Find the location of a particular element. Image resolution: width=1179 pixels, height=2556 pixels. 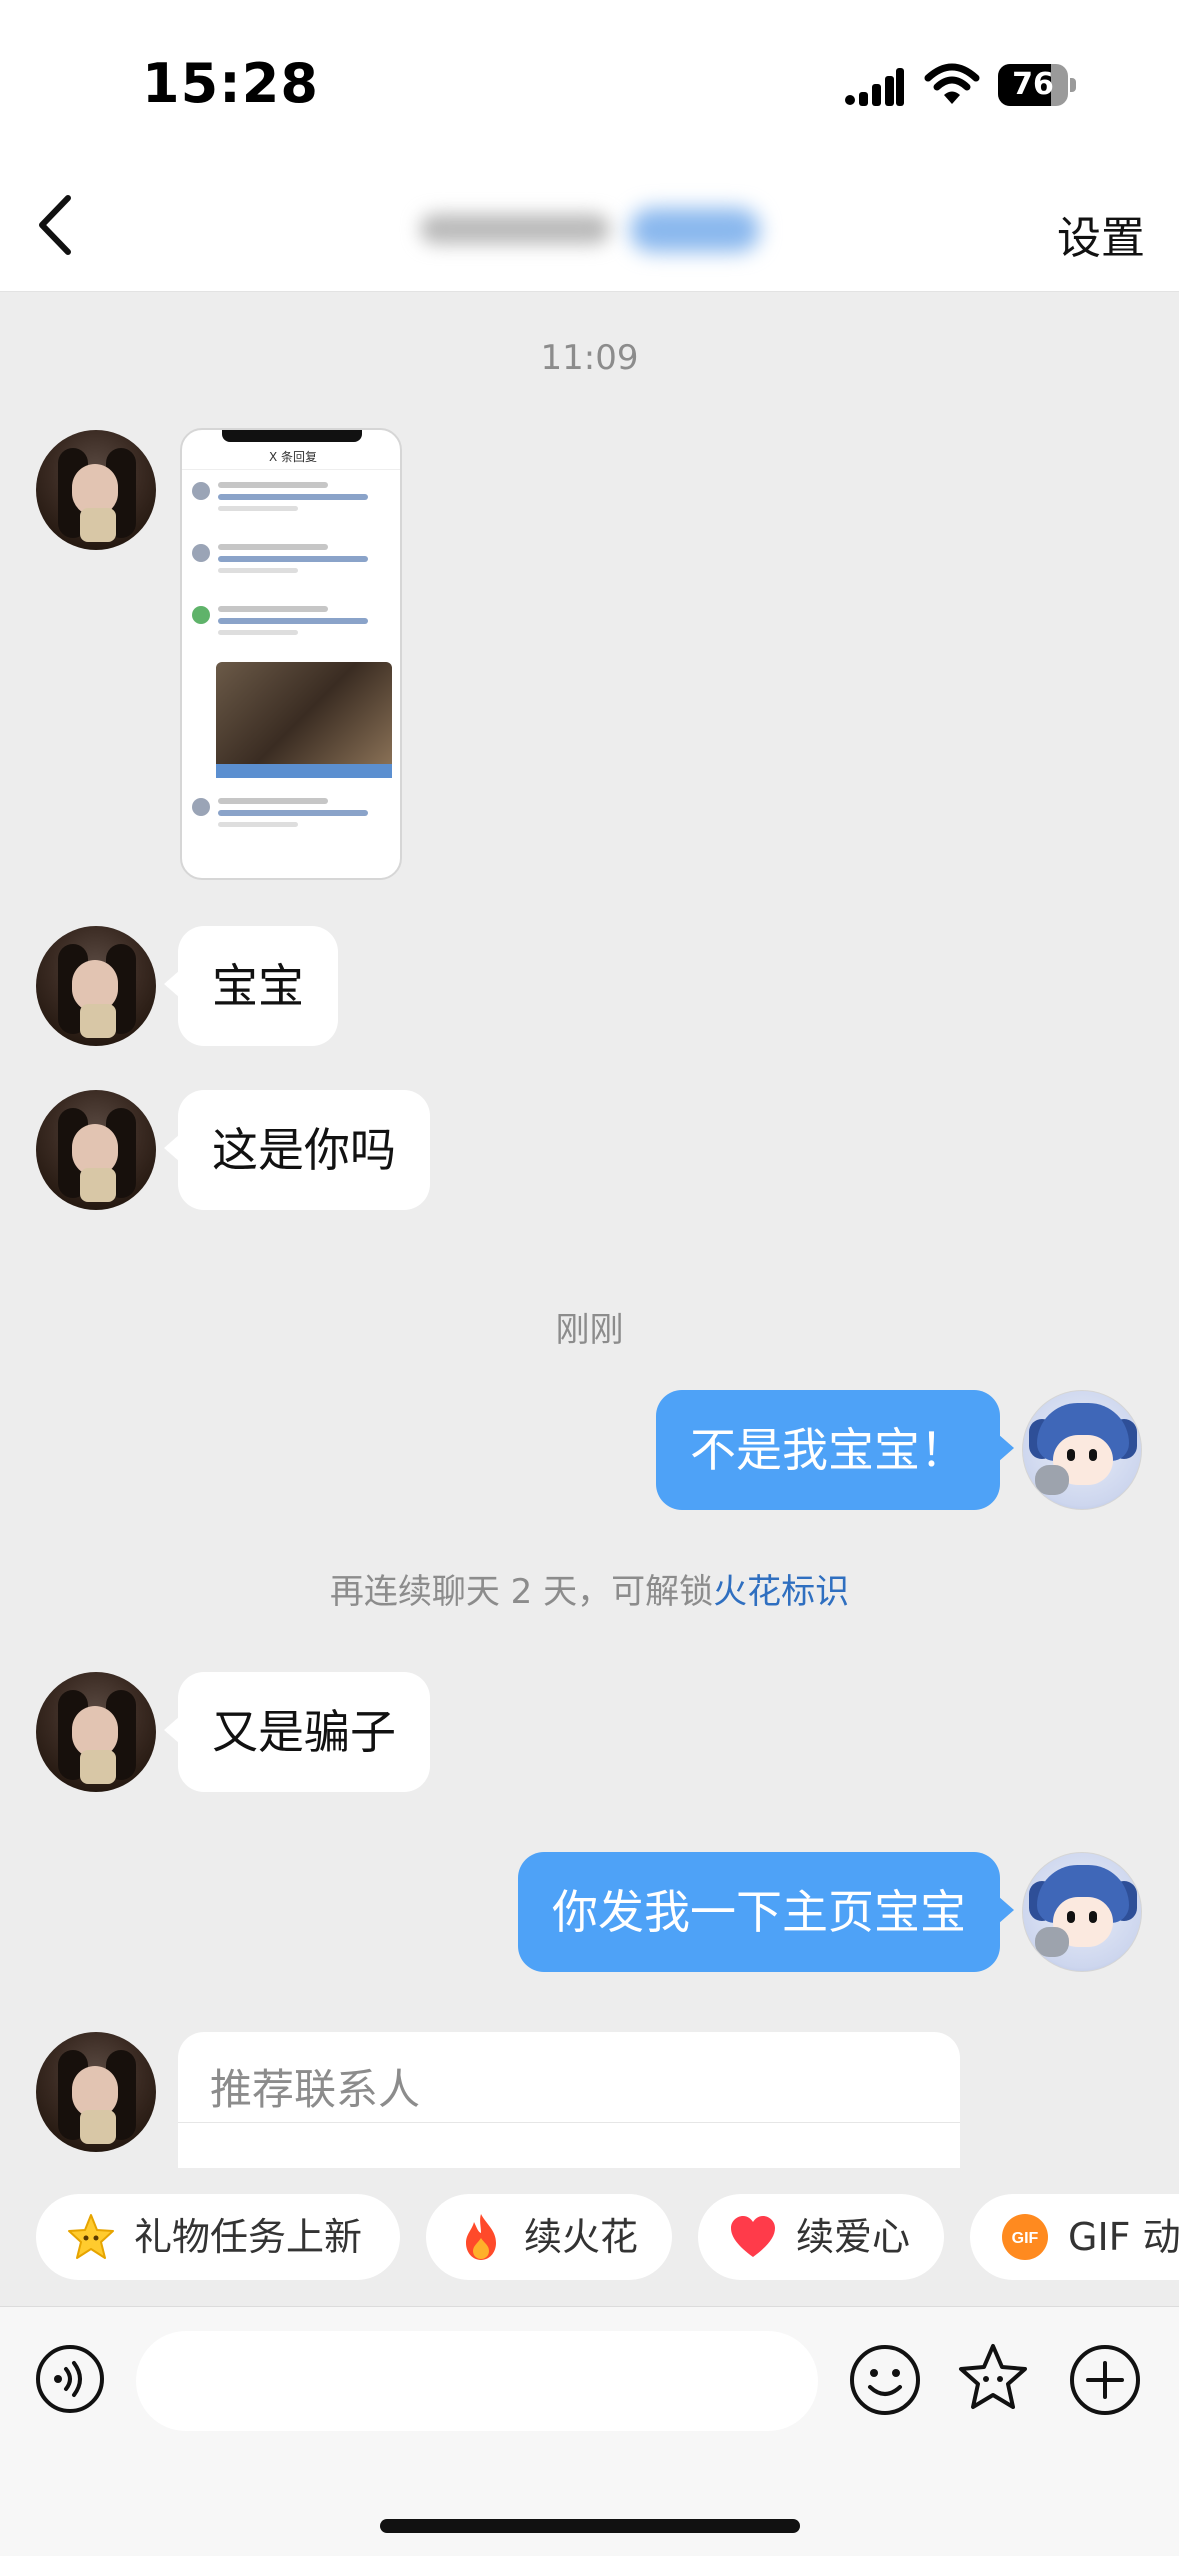

chip-heart-streak: 续爱心 is located at coordinates (821, 2237).